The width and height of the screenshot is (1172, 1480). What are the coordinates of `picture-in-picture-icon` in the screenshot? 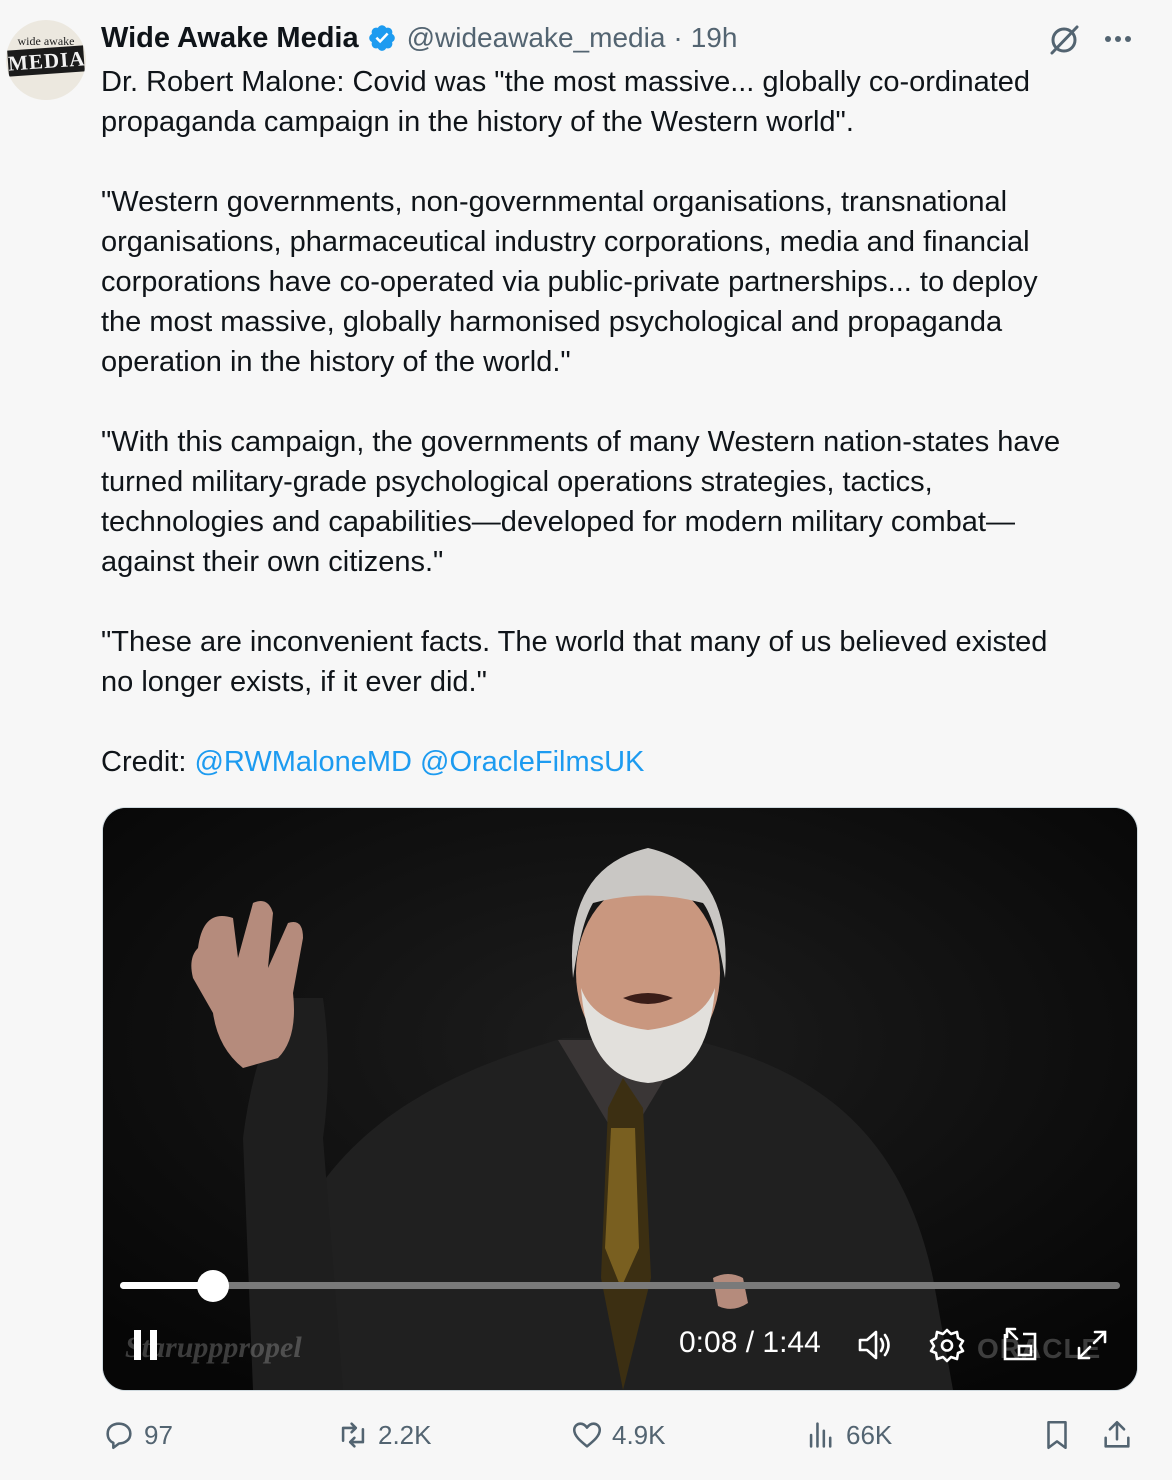 It's located at (1020, 1345).